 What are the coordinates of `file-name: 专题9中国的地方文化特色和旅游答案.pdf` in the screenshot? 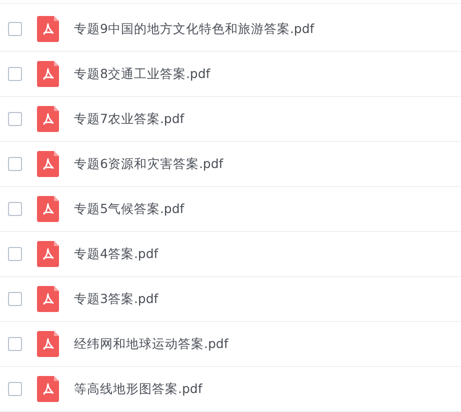 It's located at (194, 29).